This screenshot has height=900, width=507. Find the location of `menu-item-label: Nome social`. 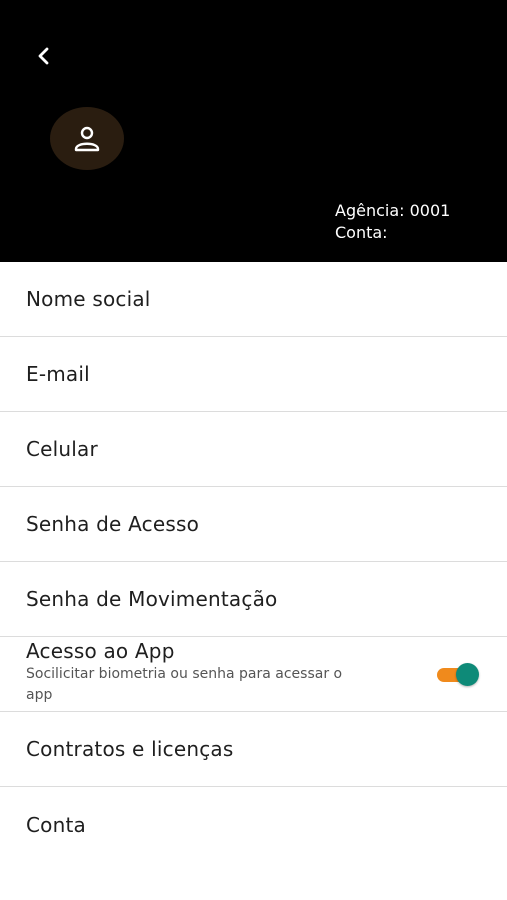

menu-item-label: Nome social is located at coordinates (88, 299).